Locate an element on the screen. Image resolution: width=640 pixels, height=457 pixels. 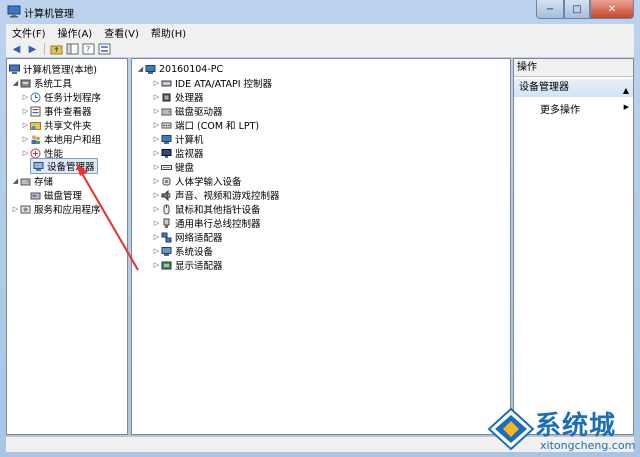
device-category-row: ▷ 人体学输入设备 is located at coordinates (197, 181).